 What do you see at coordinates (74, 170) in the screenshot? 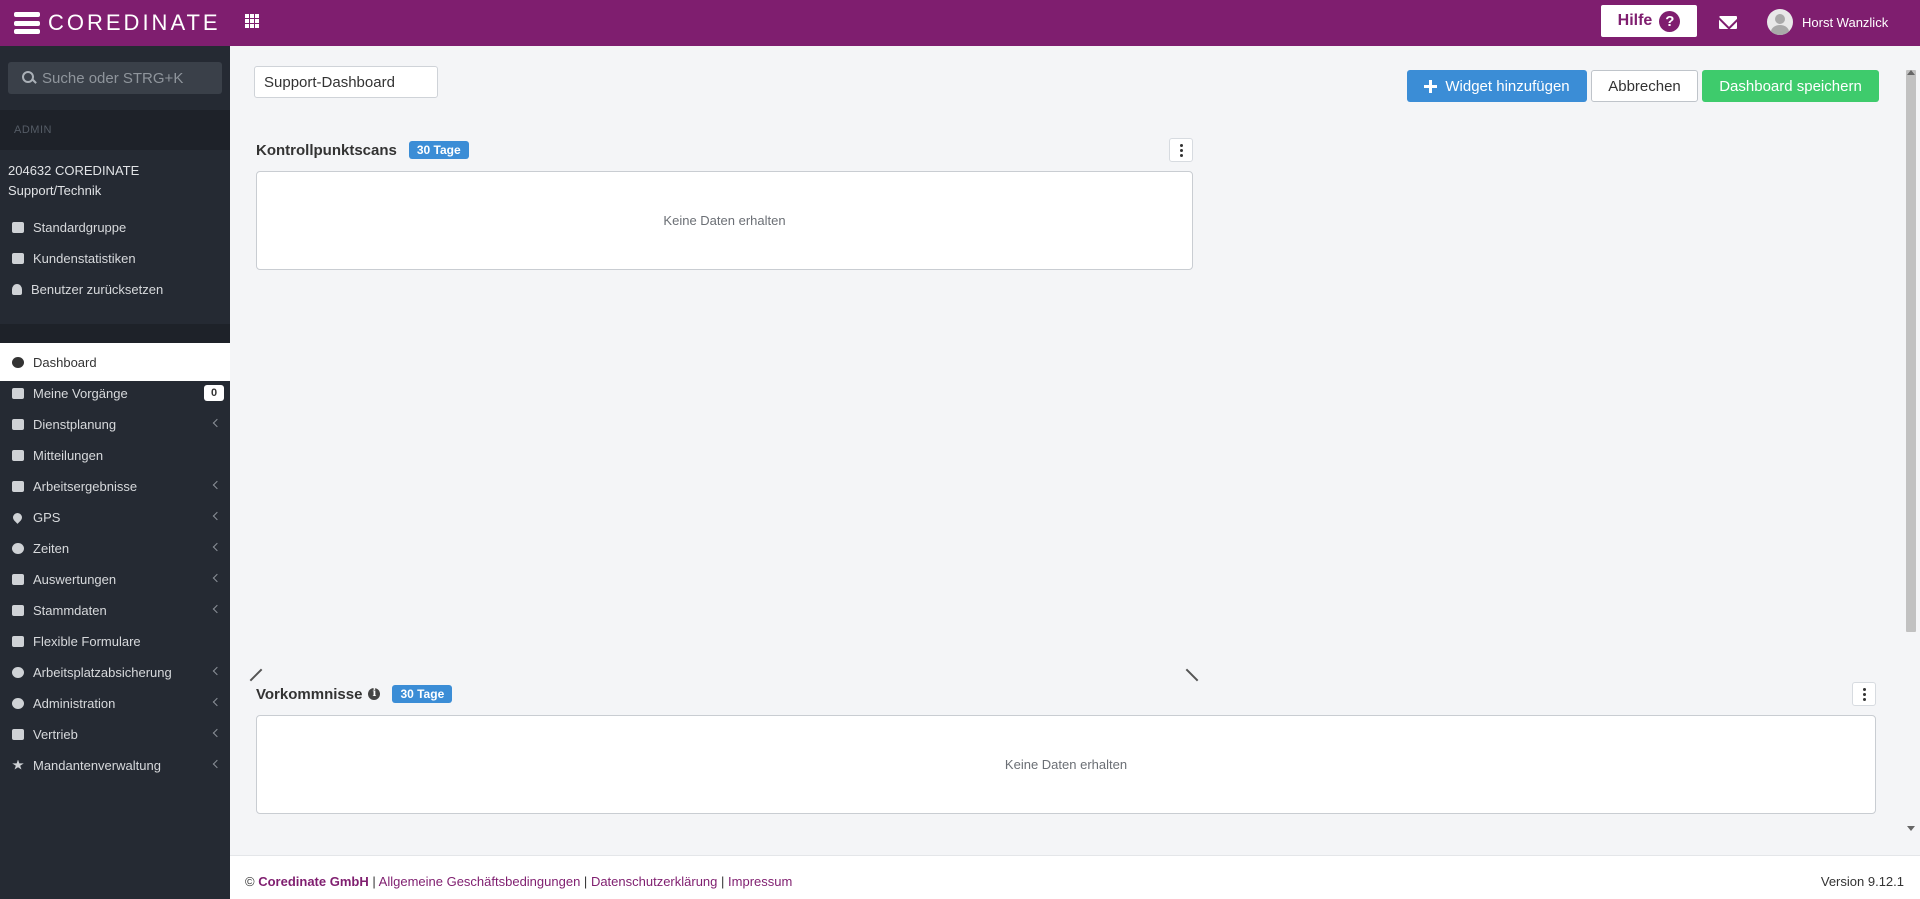
I see `company-line-1: 204632 COREDINATE` at bounding box center [74, 170].